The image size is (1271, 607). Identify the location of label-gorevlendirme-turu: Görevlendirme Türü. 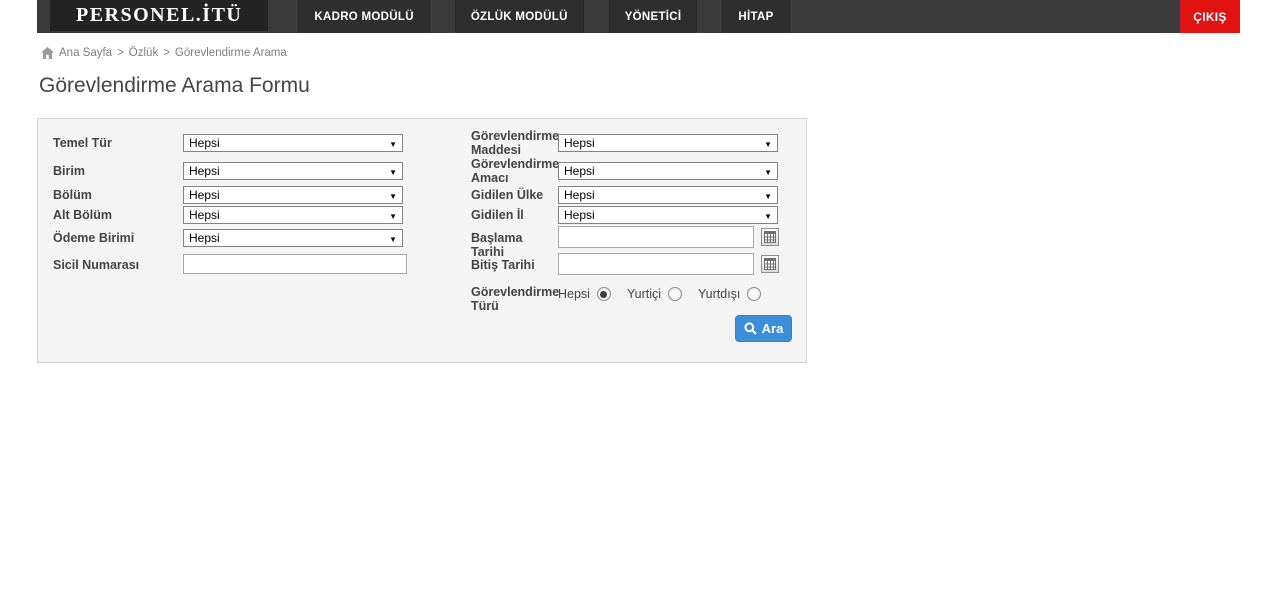
(515, 299).